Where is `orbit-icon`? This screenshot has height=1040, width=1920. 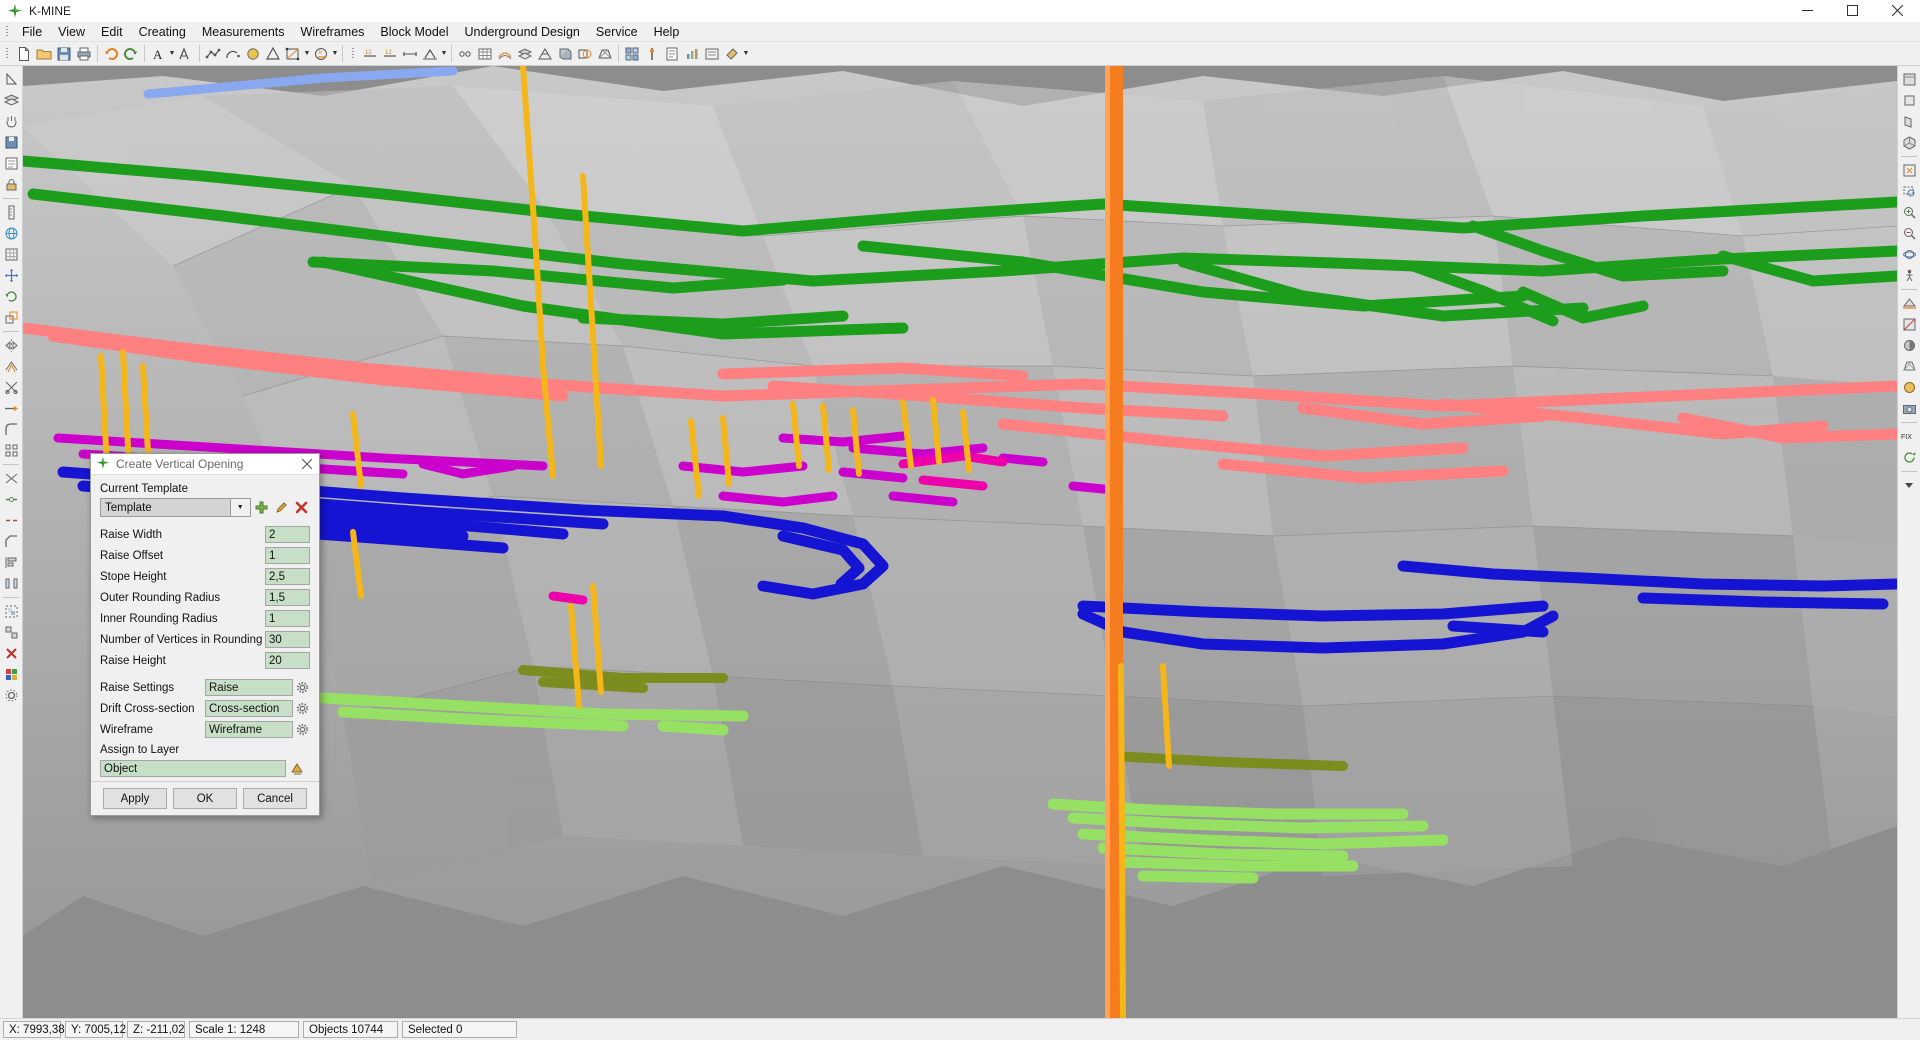 orbit-icon is located at coordinates (1909, 254).